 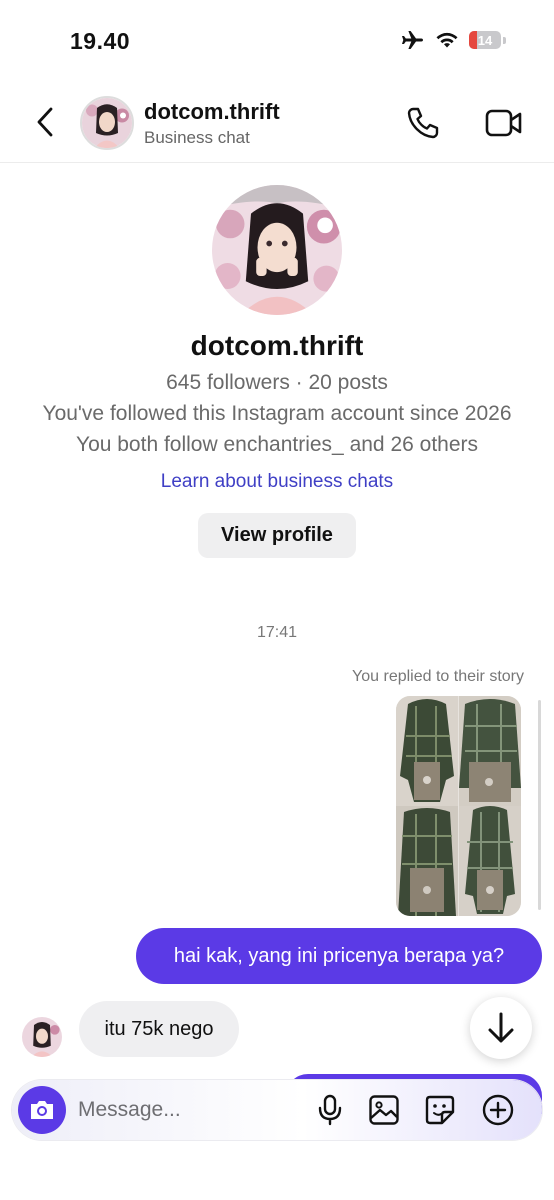 I want to click on airplane-icon, so click(x=412, y=40).